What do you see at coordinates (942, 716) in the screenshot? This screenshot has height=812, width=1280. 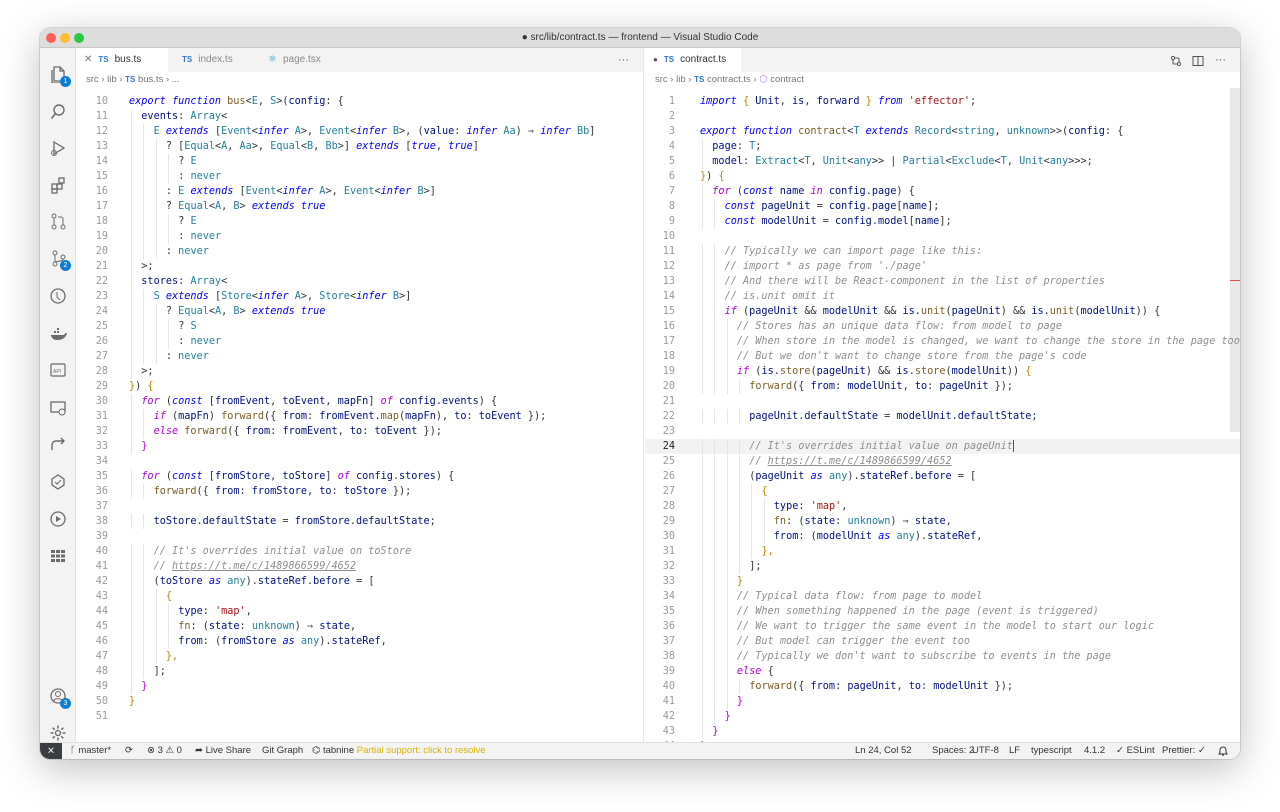 I see `code-line: 42}` at bounding box center [942, 716].